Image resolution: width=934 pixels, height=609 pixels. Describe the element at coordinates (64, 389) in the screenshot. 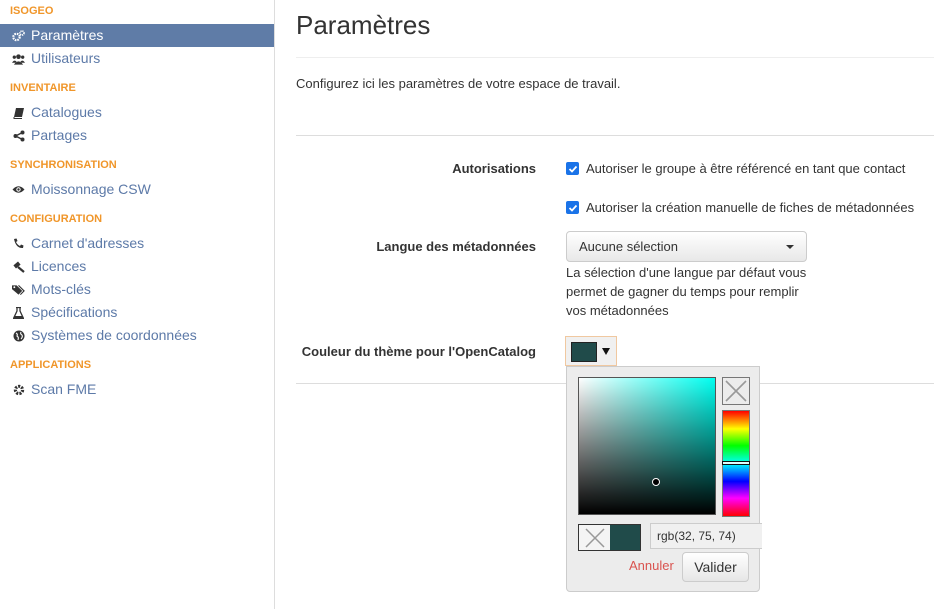

I see `sidebar-item-label: Scan FME` at that location.